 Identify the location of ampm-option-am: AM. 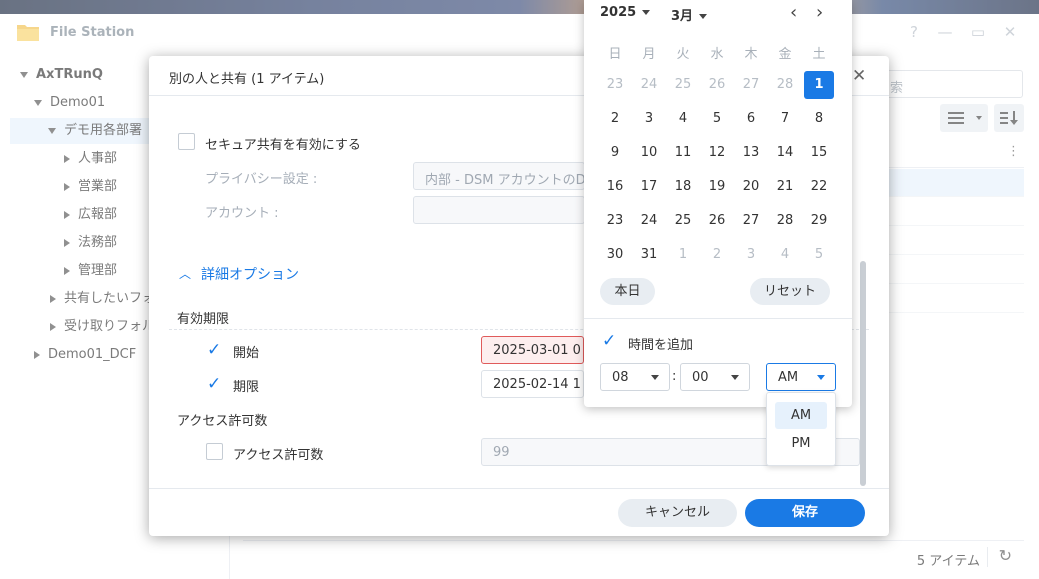
(801, 415).